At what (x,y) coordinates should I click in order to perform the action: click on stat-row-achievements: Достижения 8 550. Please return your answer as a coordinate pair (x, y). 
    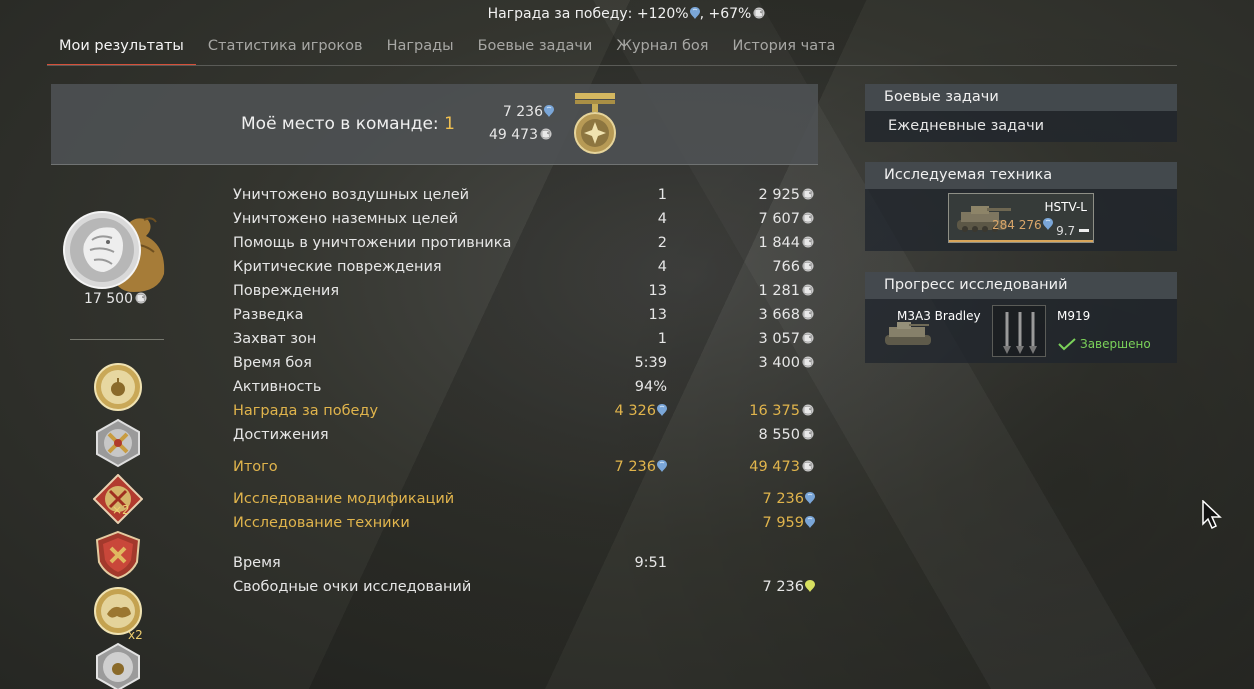
    Looking at the image, I should click on (524, 438).